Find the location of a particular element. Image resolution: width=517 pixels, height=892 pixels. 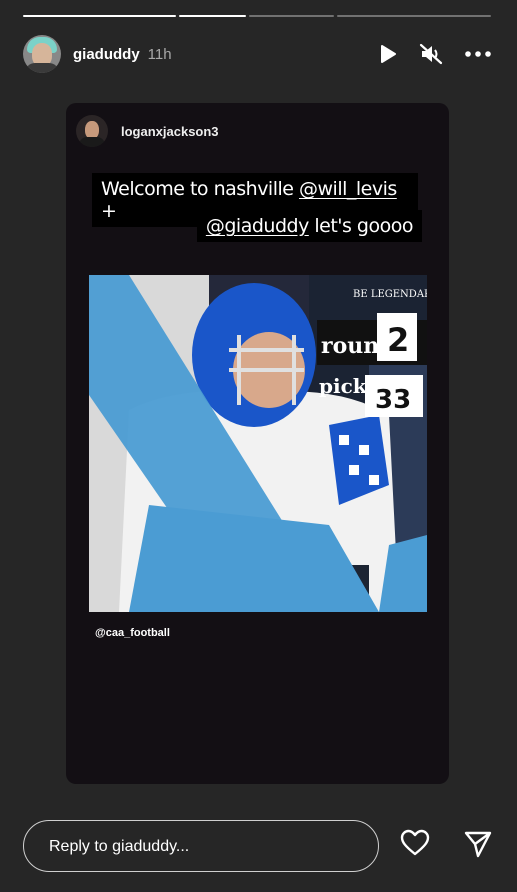

pick-value: 33 is located at coordinates (393, 400).